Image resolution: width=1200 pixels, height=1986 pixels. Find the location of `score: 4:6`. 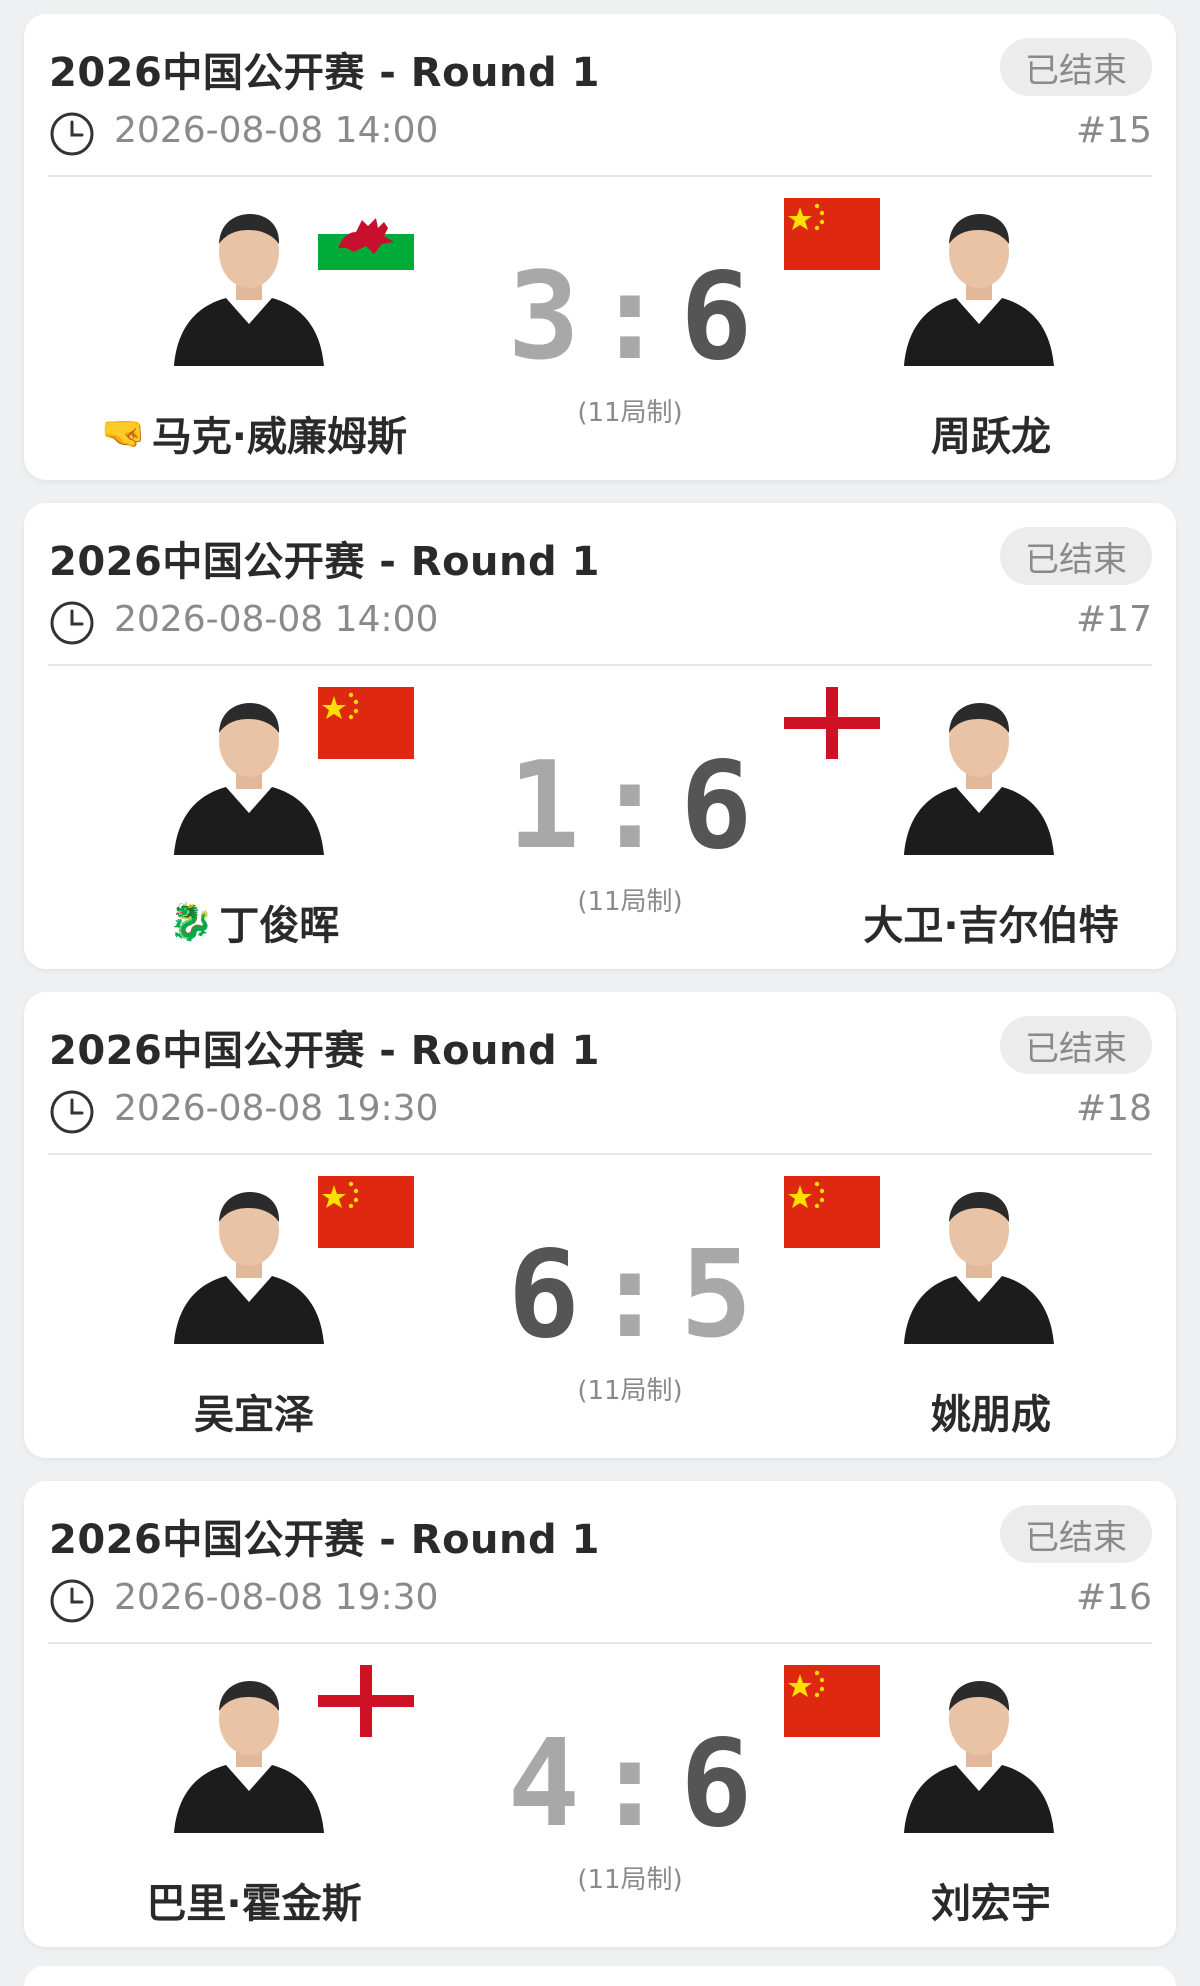

score: 4:6 is located at coordinates (630, 1785).